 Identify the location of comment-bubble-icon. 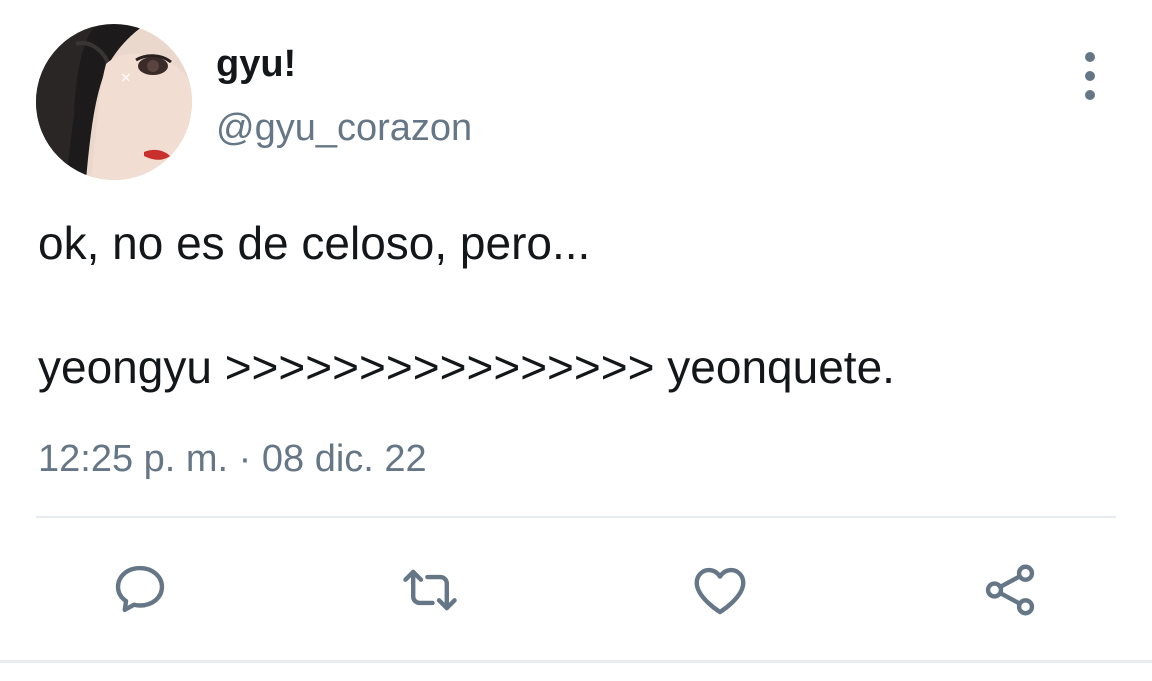
(140, 589).